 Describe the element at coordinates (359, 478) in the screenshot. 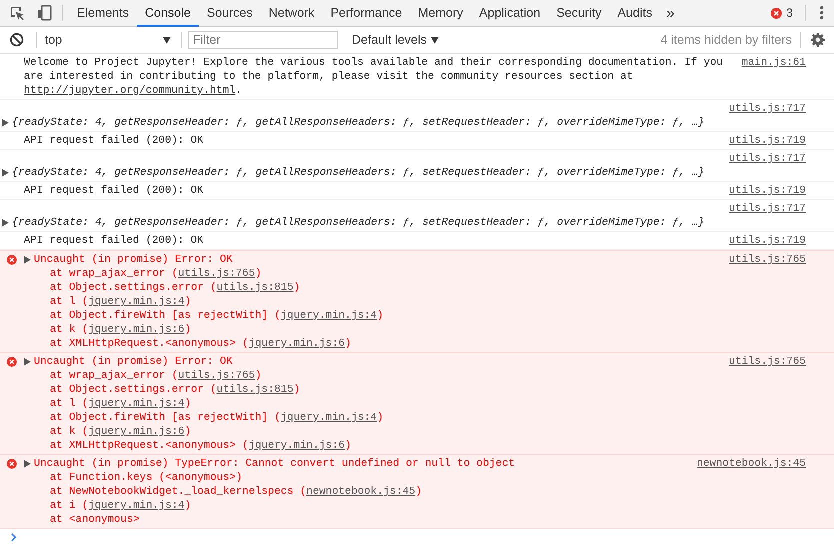

I see `stack-frame: at Function.keys (<anonymous>)` at that location.